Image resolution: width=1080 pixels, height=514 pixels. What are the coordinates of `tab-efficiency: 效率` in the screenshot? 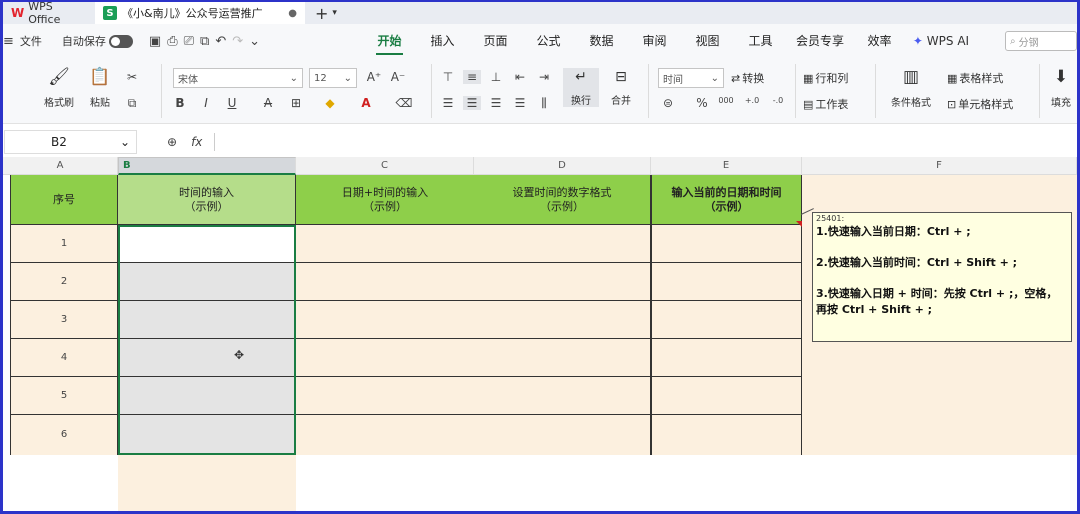 It's located at (879, 41).